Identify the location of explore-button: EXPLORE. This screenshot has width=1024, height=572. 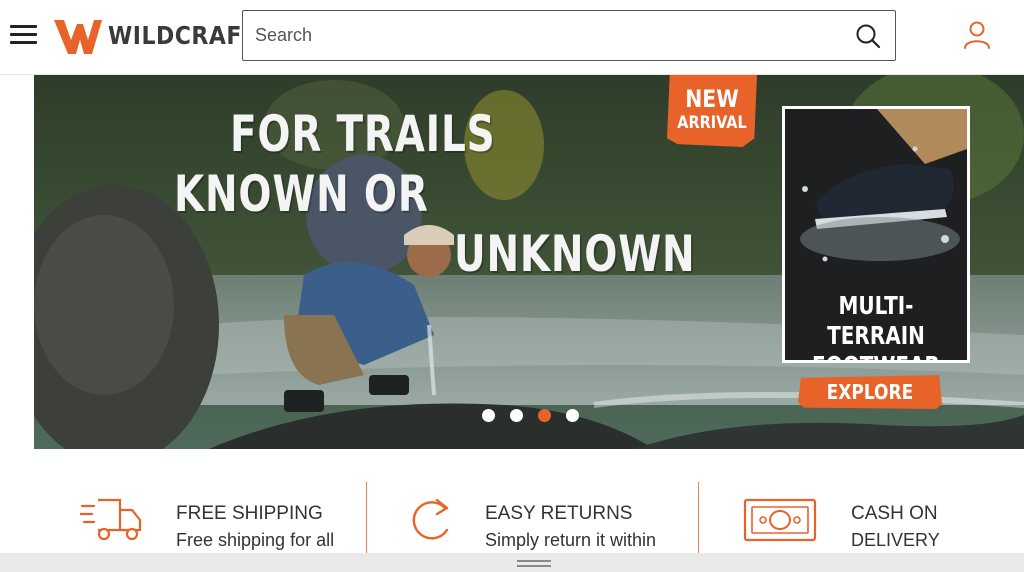
(870, 392).